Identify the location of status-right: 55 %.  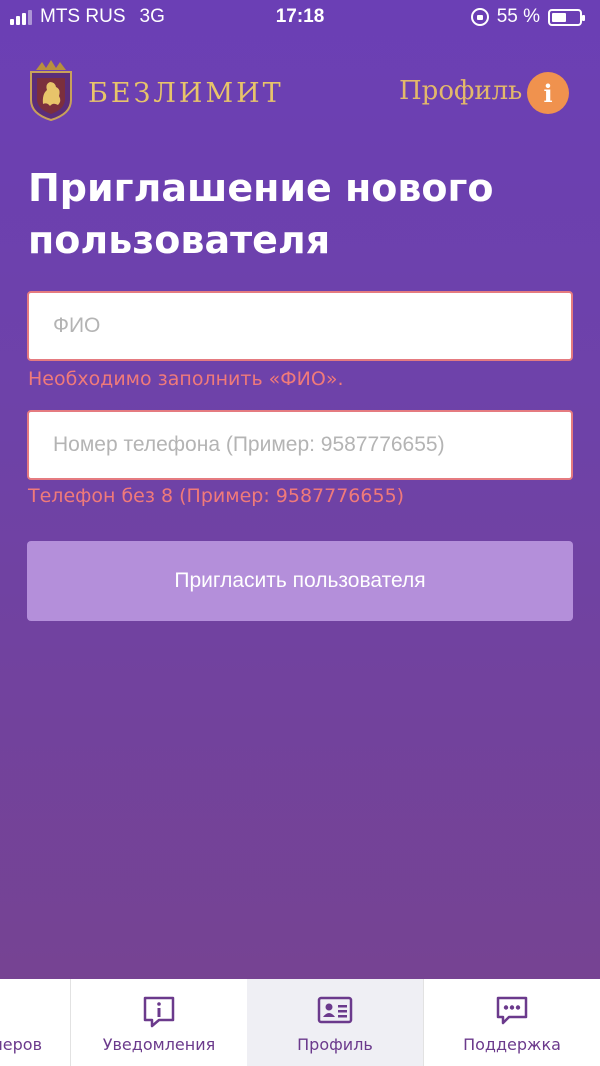
(527, 17).